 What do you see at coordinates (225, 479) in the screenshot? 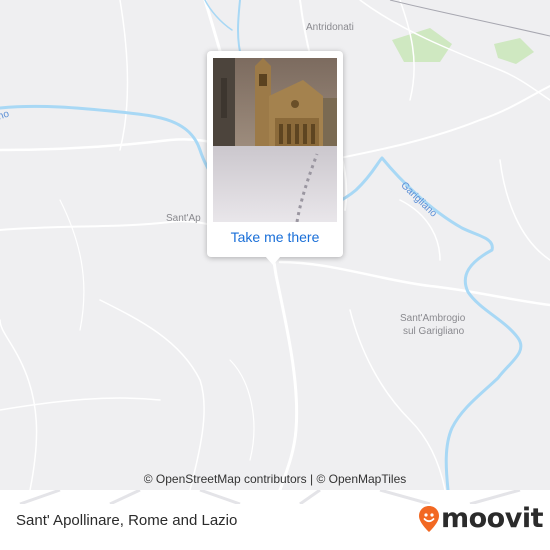
I see `osm-attribution-link: © OpenStreetMap contributors` at bounding box center [225, 479].